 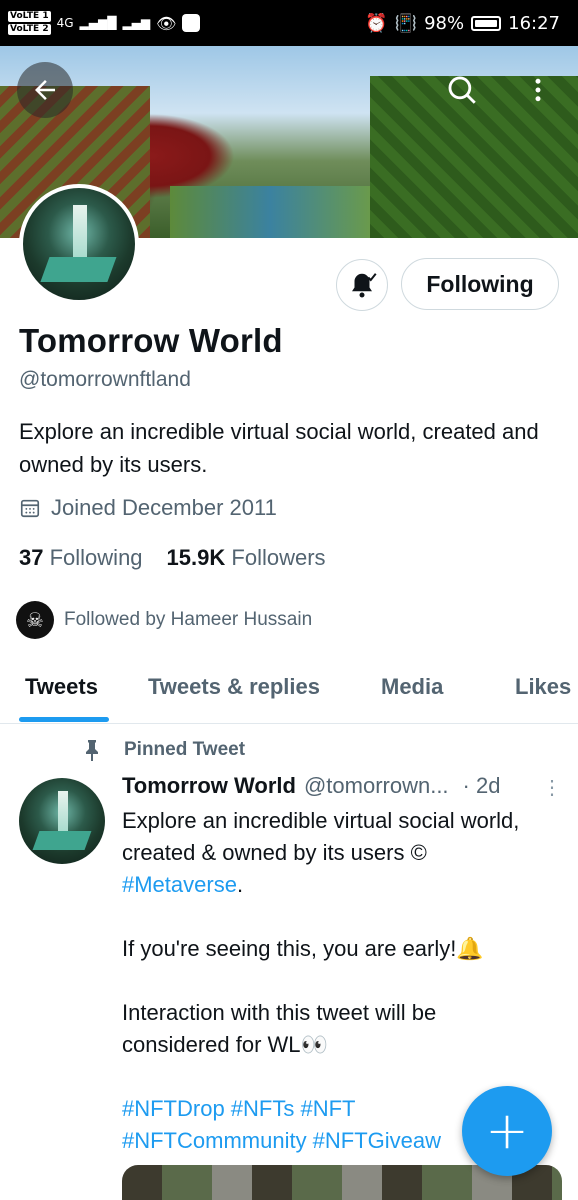 I want to click on search-icon, so click(x=462, y=90).